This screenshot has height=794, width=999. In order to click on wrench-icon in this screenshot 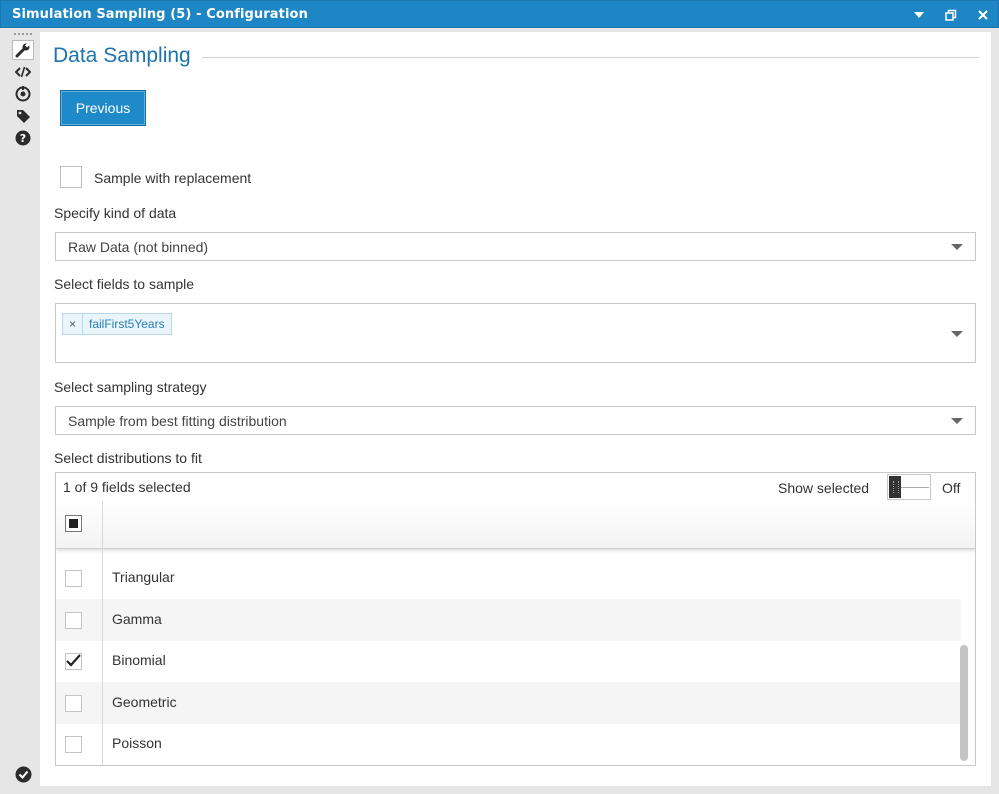, I will do `click(22, 50)`.